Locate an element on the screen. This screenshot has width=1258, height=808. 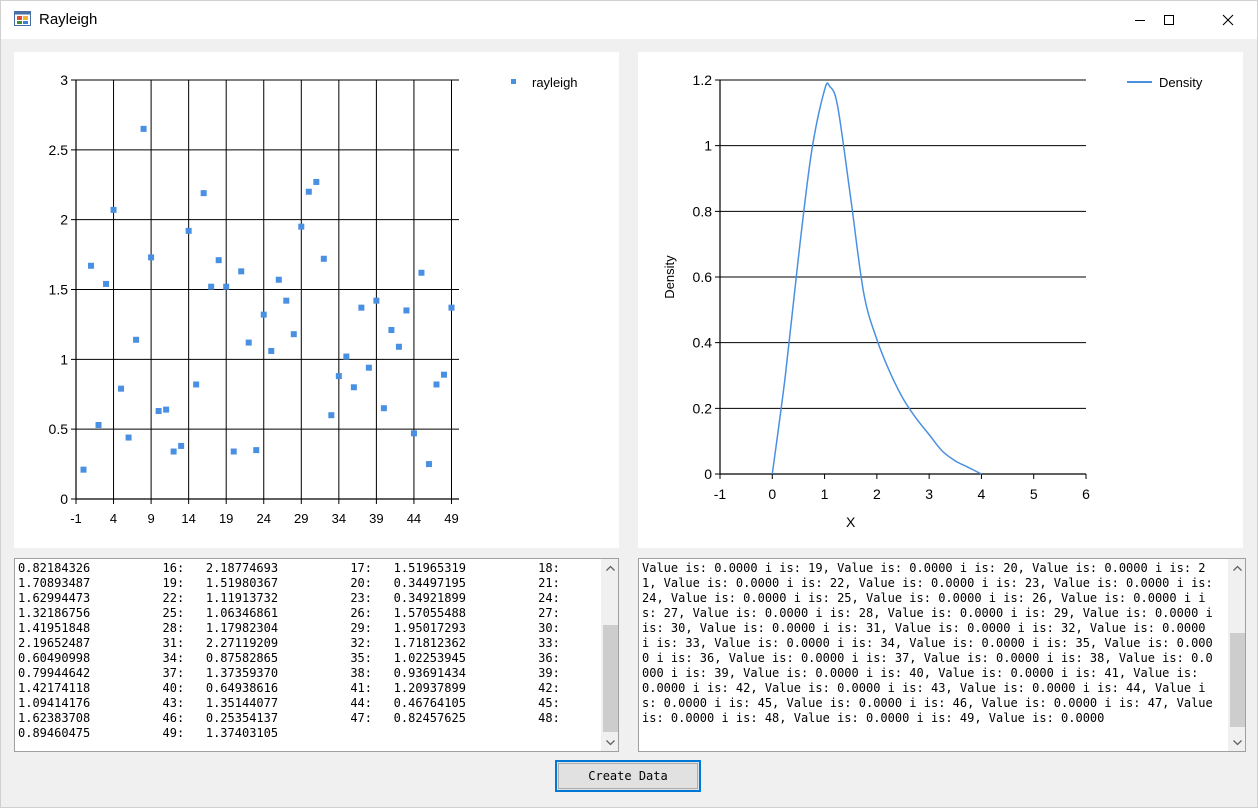
x-tick-label: 6 is located at coordinates (1086, 494).